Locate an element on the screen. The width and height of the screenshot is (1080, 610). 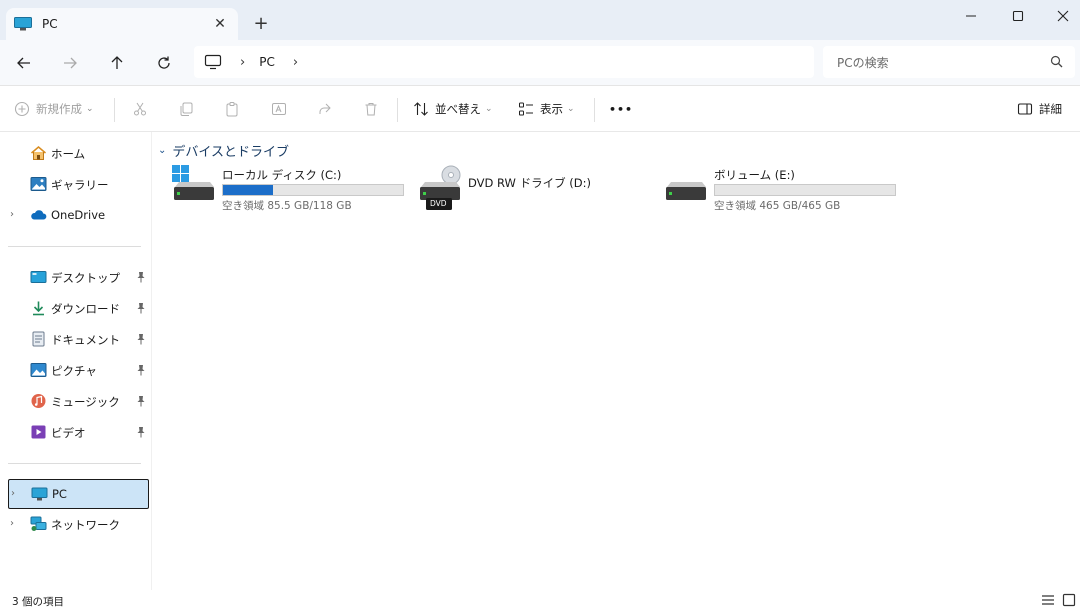
new-button-label: 新規作成 is located at coordinates (59, 109).